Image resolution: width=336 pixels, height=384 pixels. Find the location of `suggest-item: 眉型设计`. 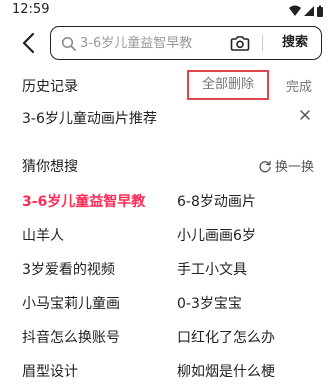

suggest-item: 眉型设计 is located at coordinates (50, 371).